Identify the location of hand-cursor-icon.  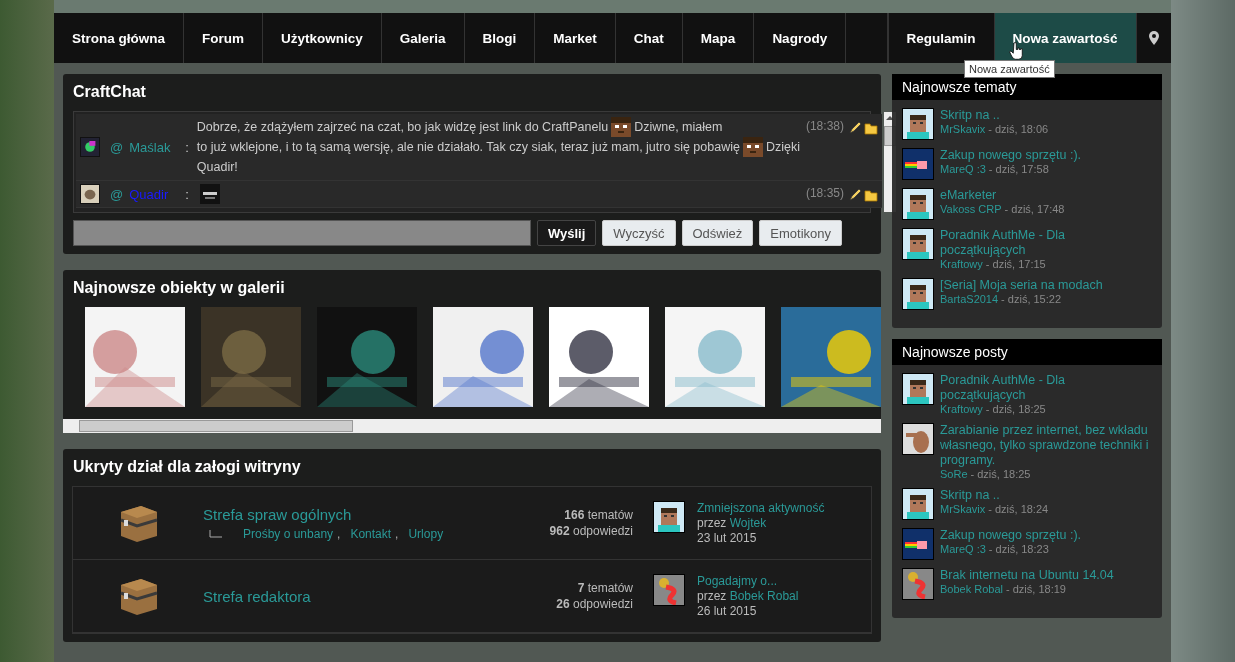
(1017, 51).